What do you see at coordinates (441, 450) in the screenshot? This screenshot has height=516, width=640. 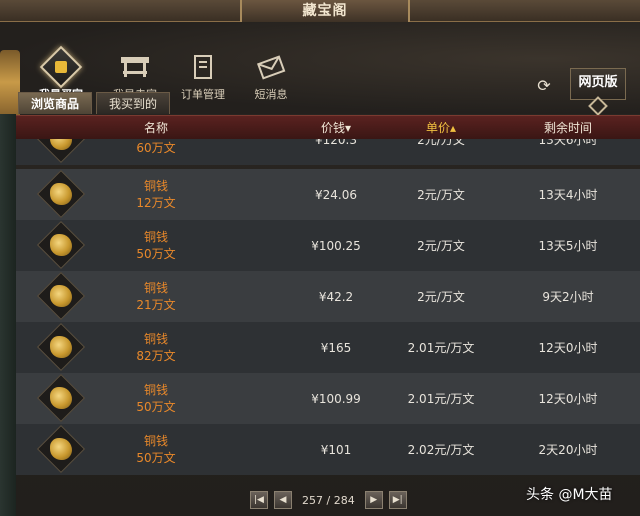 I see `unit-price-cell: 2.02元/万文` at bounding box center [441, 450].